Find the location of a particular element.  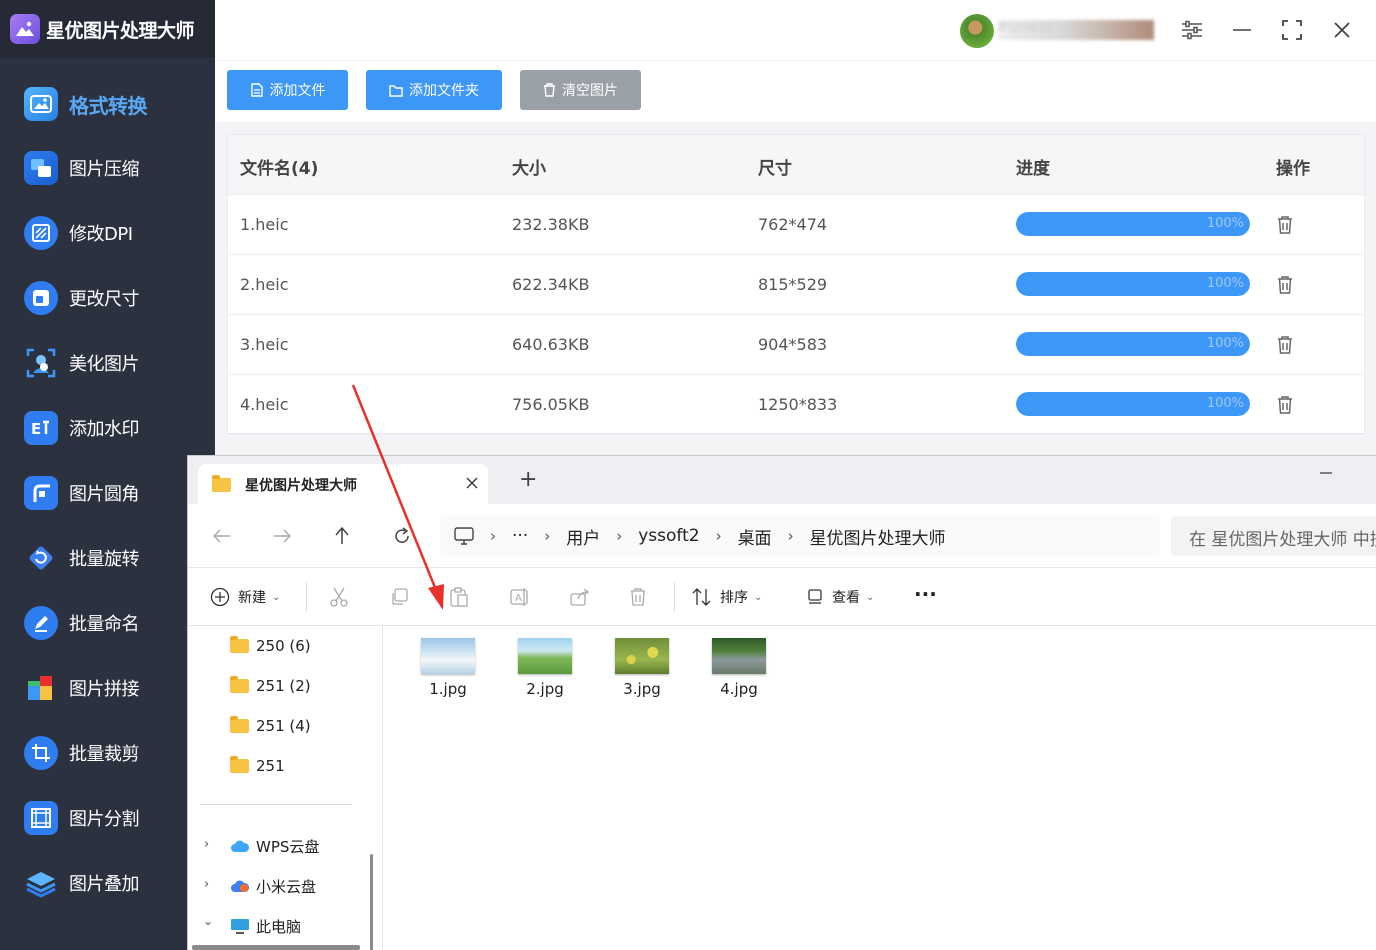

table-row: 4.heic 756.05KB 1250*833 100% is located at coordinates (796, 405).